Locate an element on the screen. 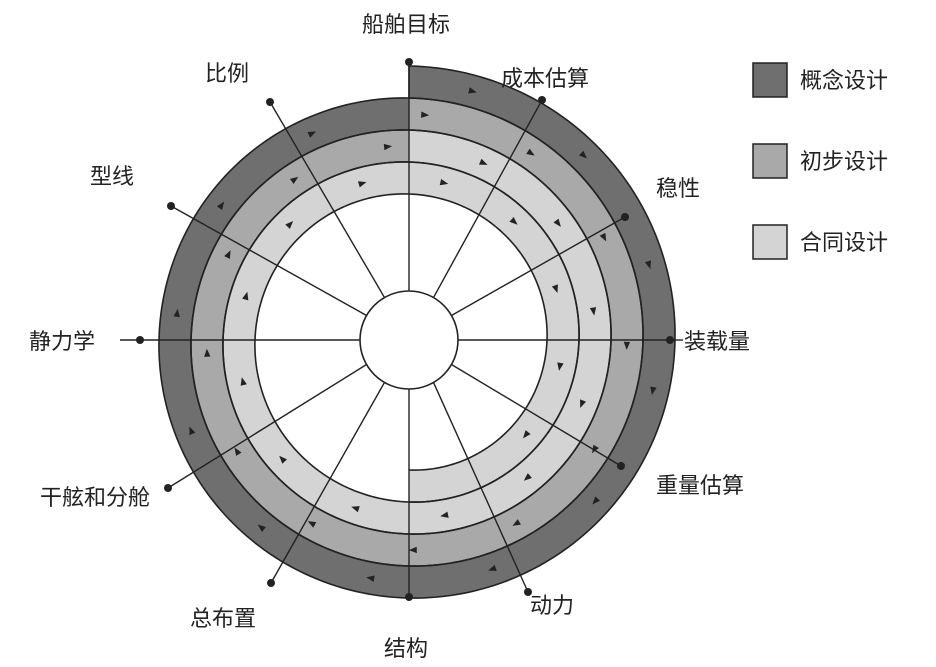  spoke-label-cost-estimate: 成本估算 is located at coordinates (545, 79).